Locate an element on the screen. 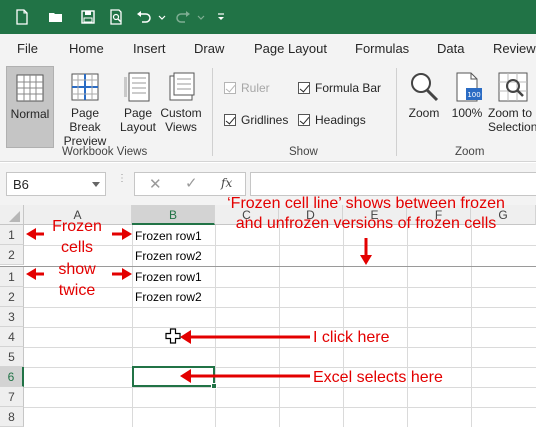  fill-handle is located at coordinates (214, 386).